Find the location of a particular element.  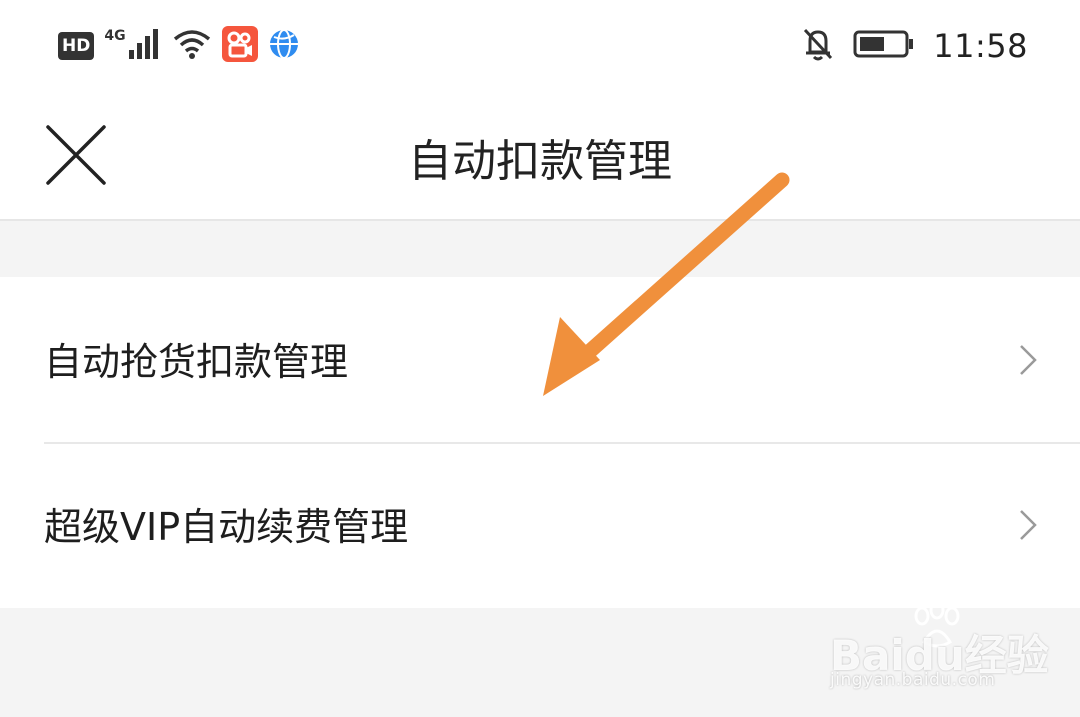

status-bar-right: 11:58 is located at coordinates (914, 46).